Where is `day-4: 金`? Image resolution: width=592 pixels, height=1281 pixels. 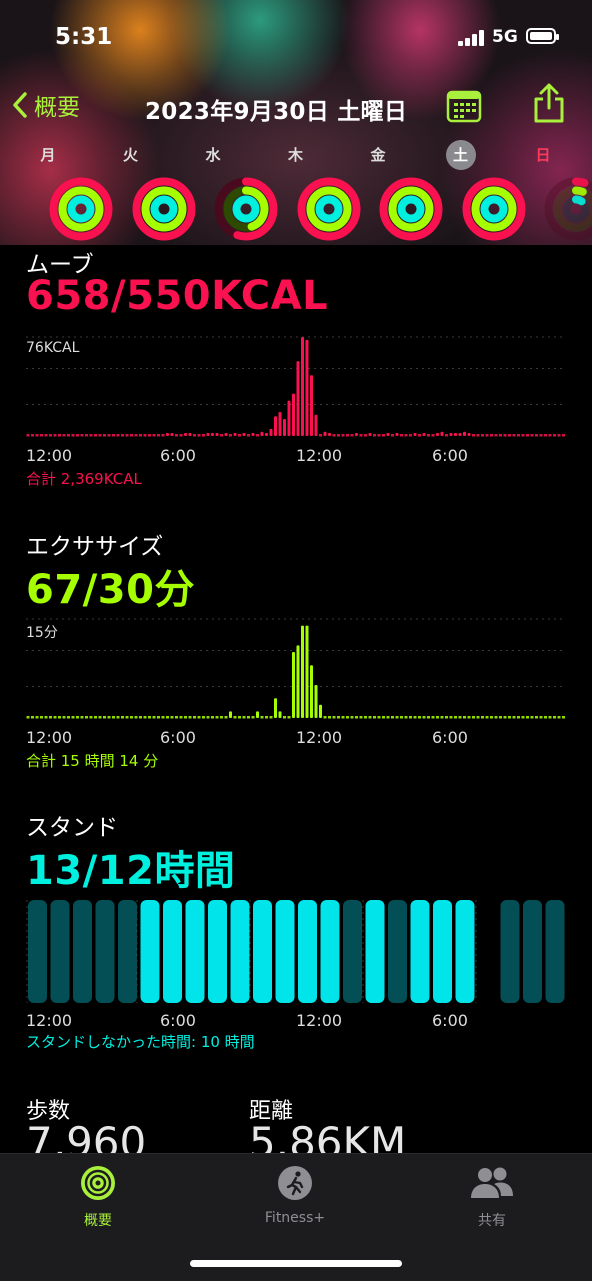
day-4: 金 is located at coordinates (378, 155).